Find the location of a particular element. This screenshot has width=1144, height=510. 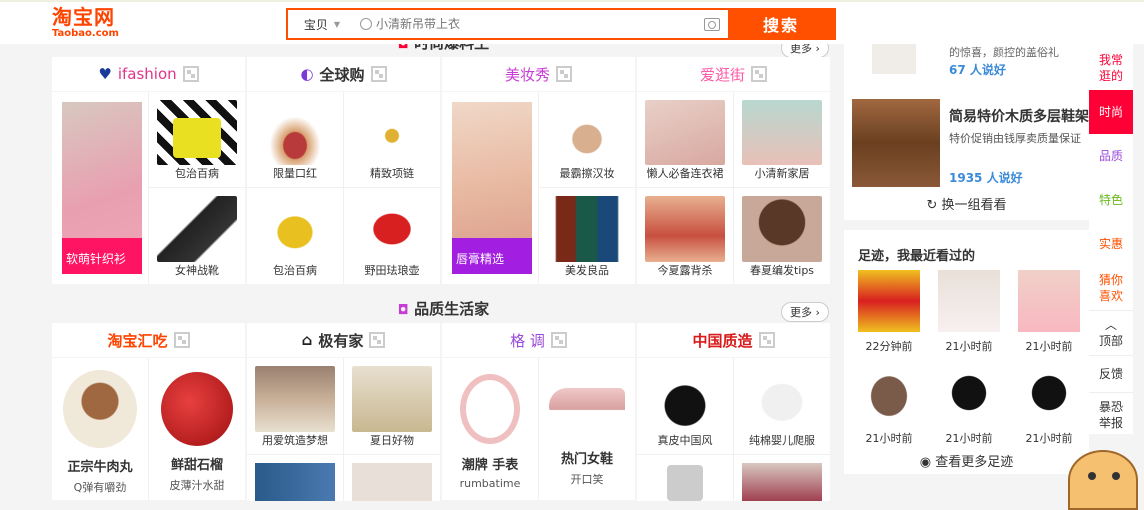

product-tile: 正宗牛肉丸 Q弹有嚼劲 is located at coordinates (100, 429).